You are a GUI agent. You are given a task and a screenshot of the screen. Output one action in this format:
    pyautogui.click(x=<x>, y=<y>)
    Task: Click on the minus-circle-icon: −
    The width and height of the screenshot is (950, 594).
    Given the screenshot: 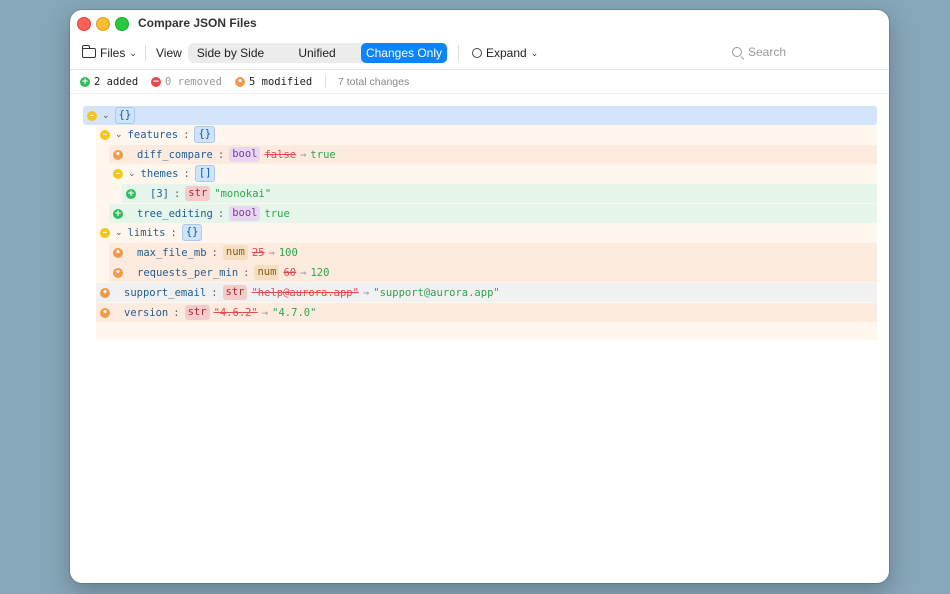 What is the action you would take?
    pyautogui.click(x=156, y=82)
    